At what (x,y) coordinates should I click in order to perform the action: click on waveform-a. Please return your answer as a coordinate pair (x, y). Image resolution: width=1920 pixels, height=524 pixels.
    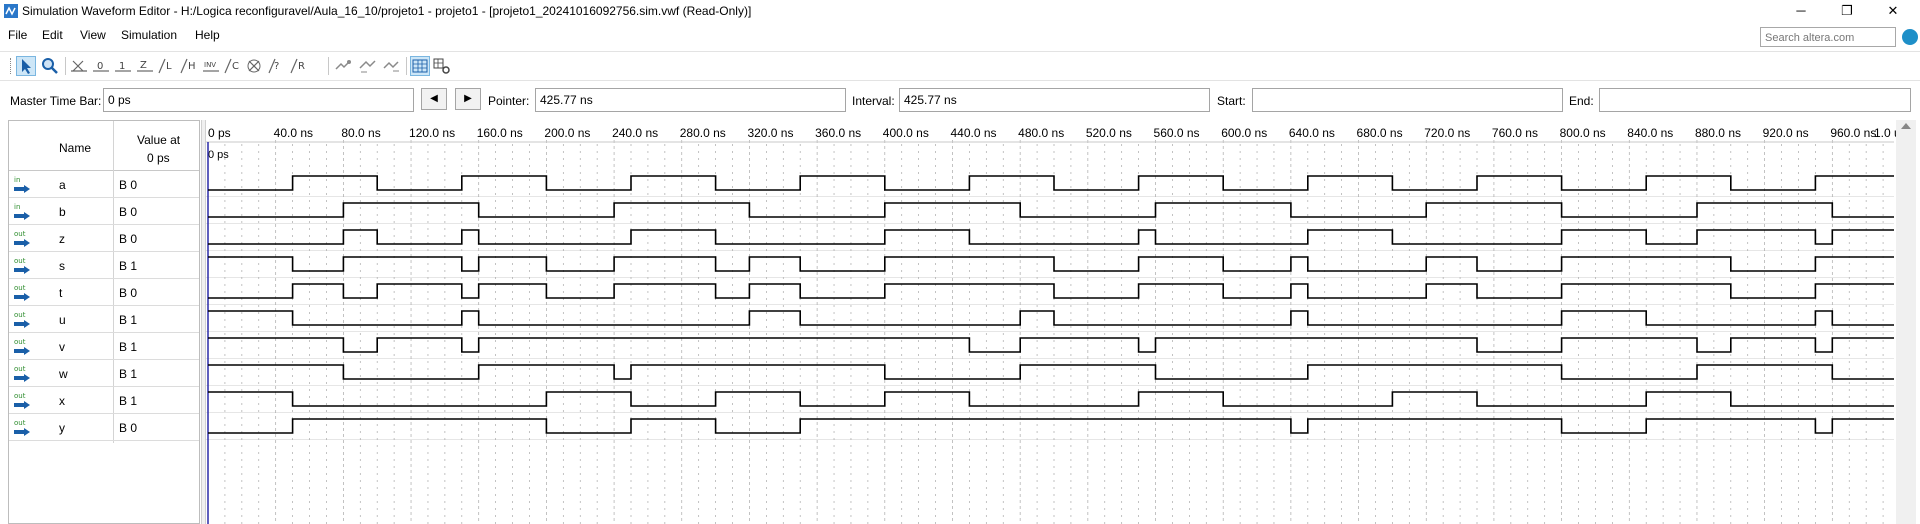
    Looking at the image, I should click on (1051, 183).